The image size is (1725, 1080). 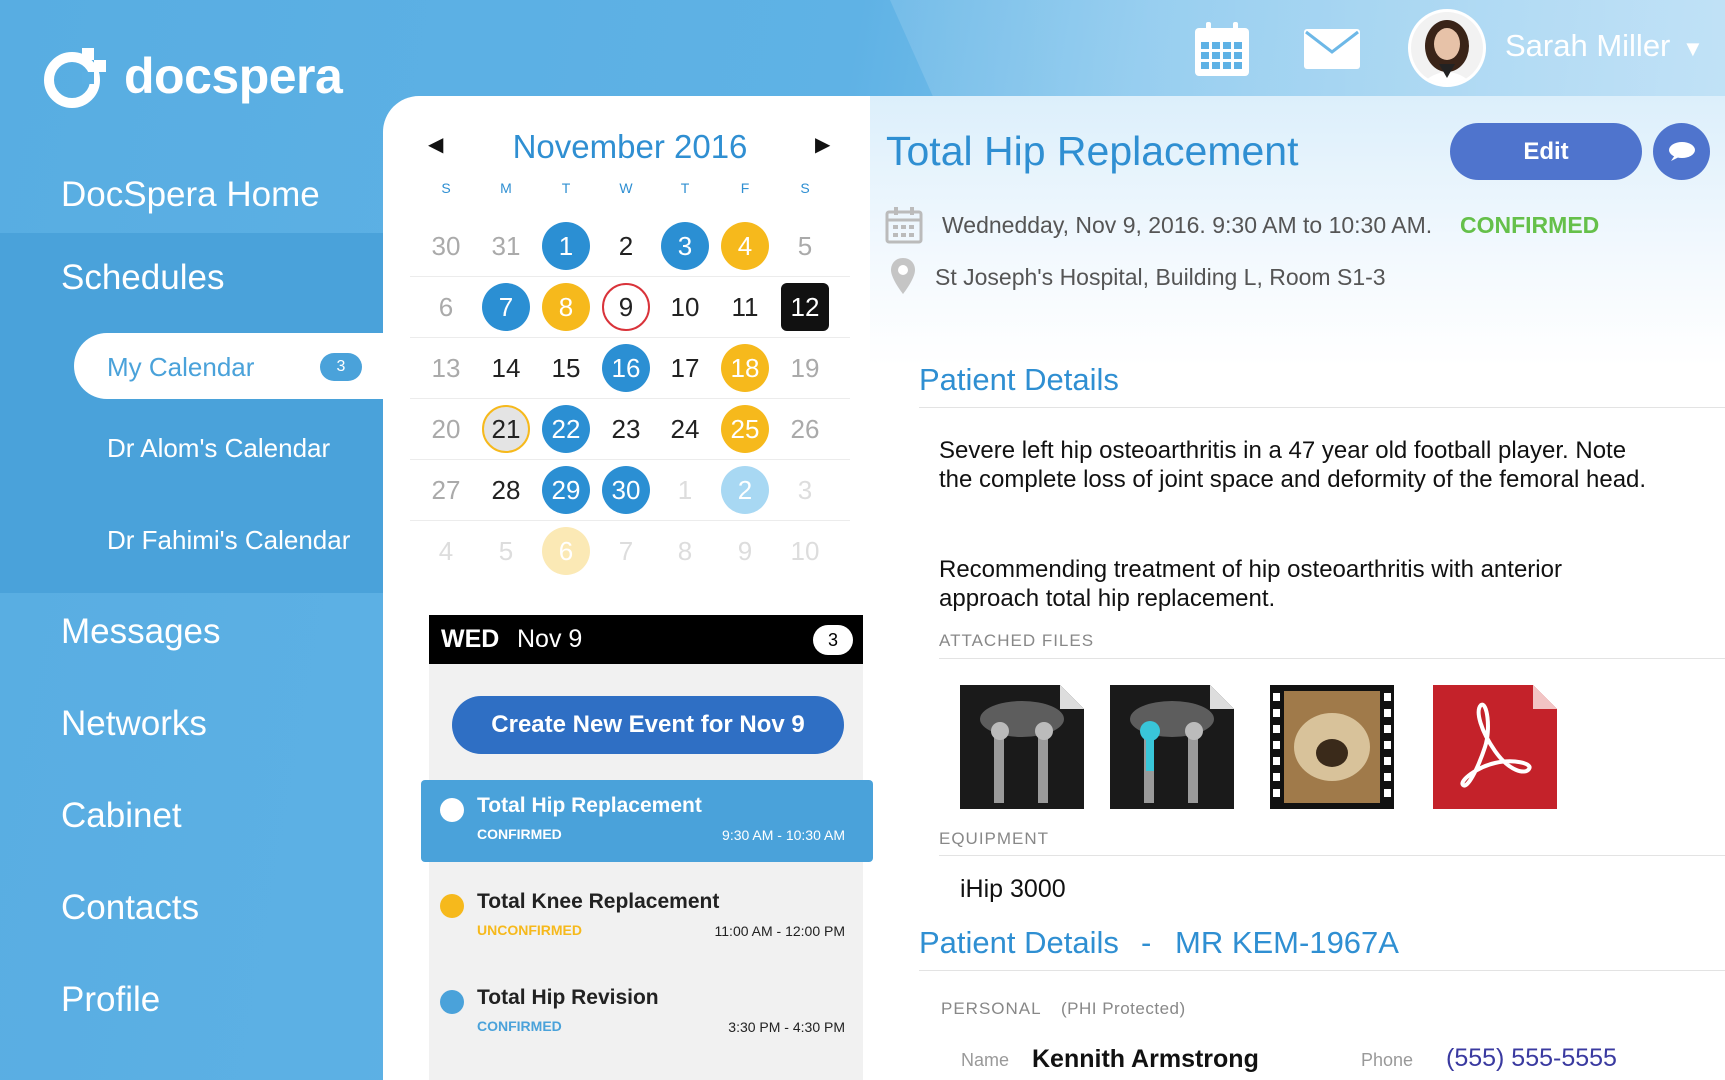 What do you see at coordinates (630, 146) in the screenshot?
I see `calendar-month-title: November 2016` at bounding box center [630, 146].